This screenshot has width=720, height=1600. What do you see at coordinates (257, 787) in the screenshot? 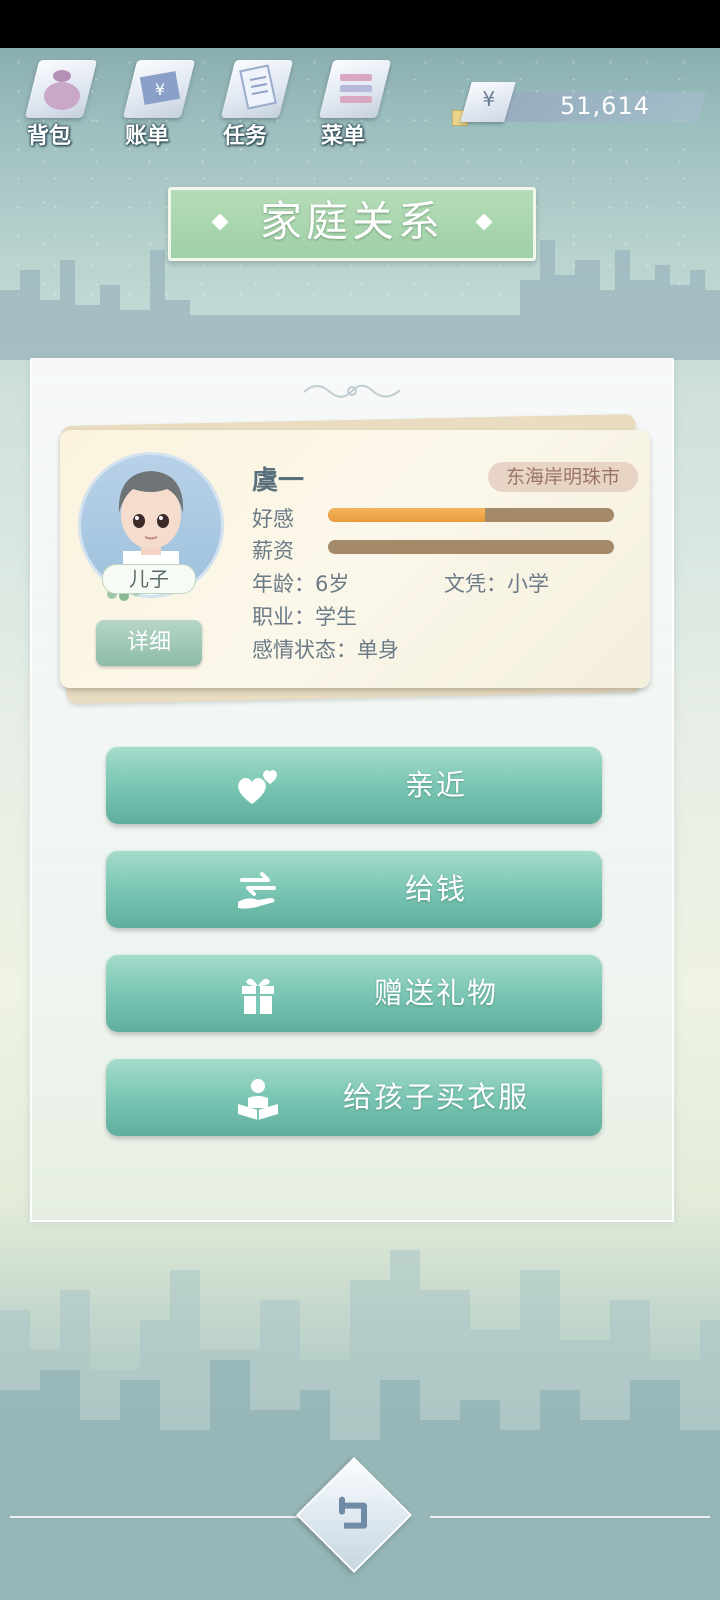
I see `hearts-icon` at bounding box center [257, 787].